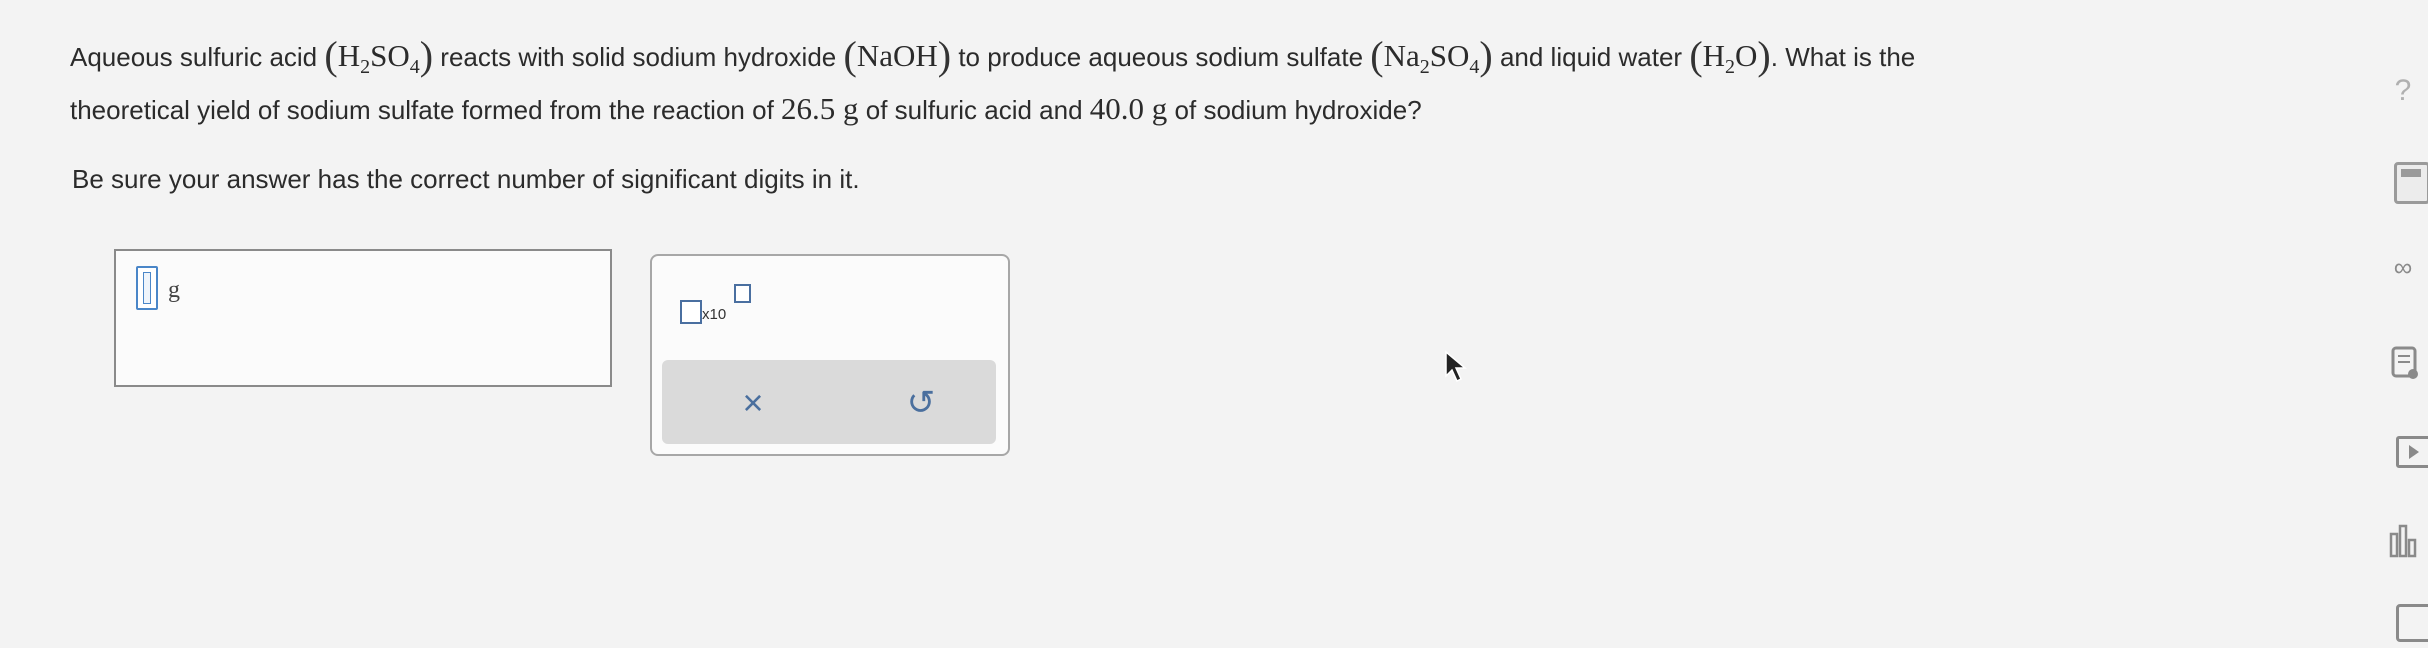 This screenshot has height=648, width=2428. Describe the element at coordinates (974, 110) in the screenshot. I see `question-text-part: of sulfuric acid and` at that location.